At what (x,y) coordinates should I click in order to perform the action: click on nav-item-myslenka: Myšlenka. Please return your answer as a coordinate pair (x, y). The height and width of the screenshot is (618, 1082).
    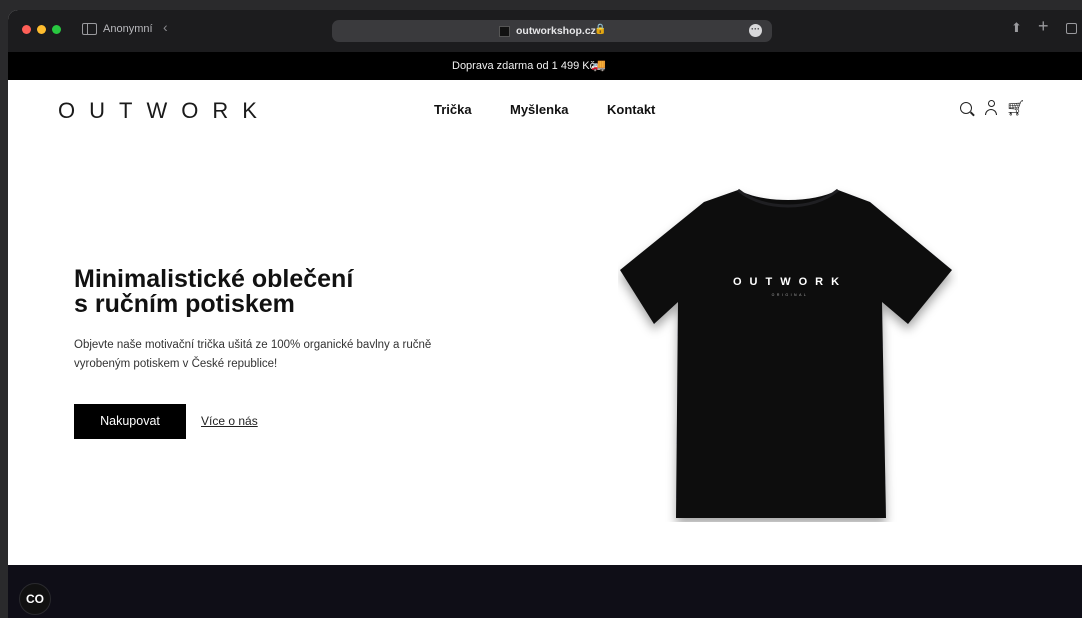
    Looking at the image, I should click on (539, 109).